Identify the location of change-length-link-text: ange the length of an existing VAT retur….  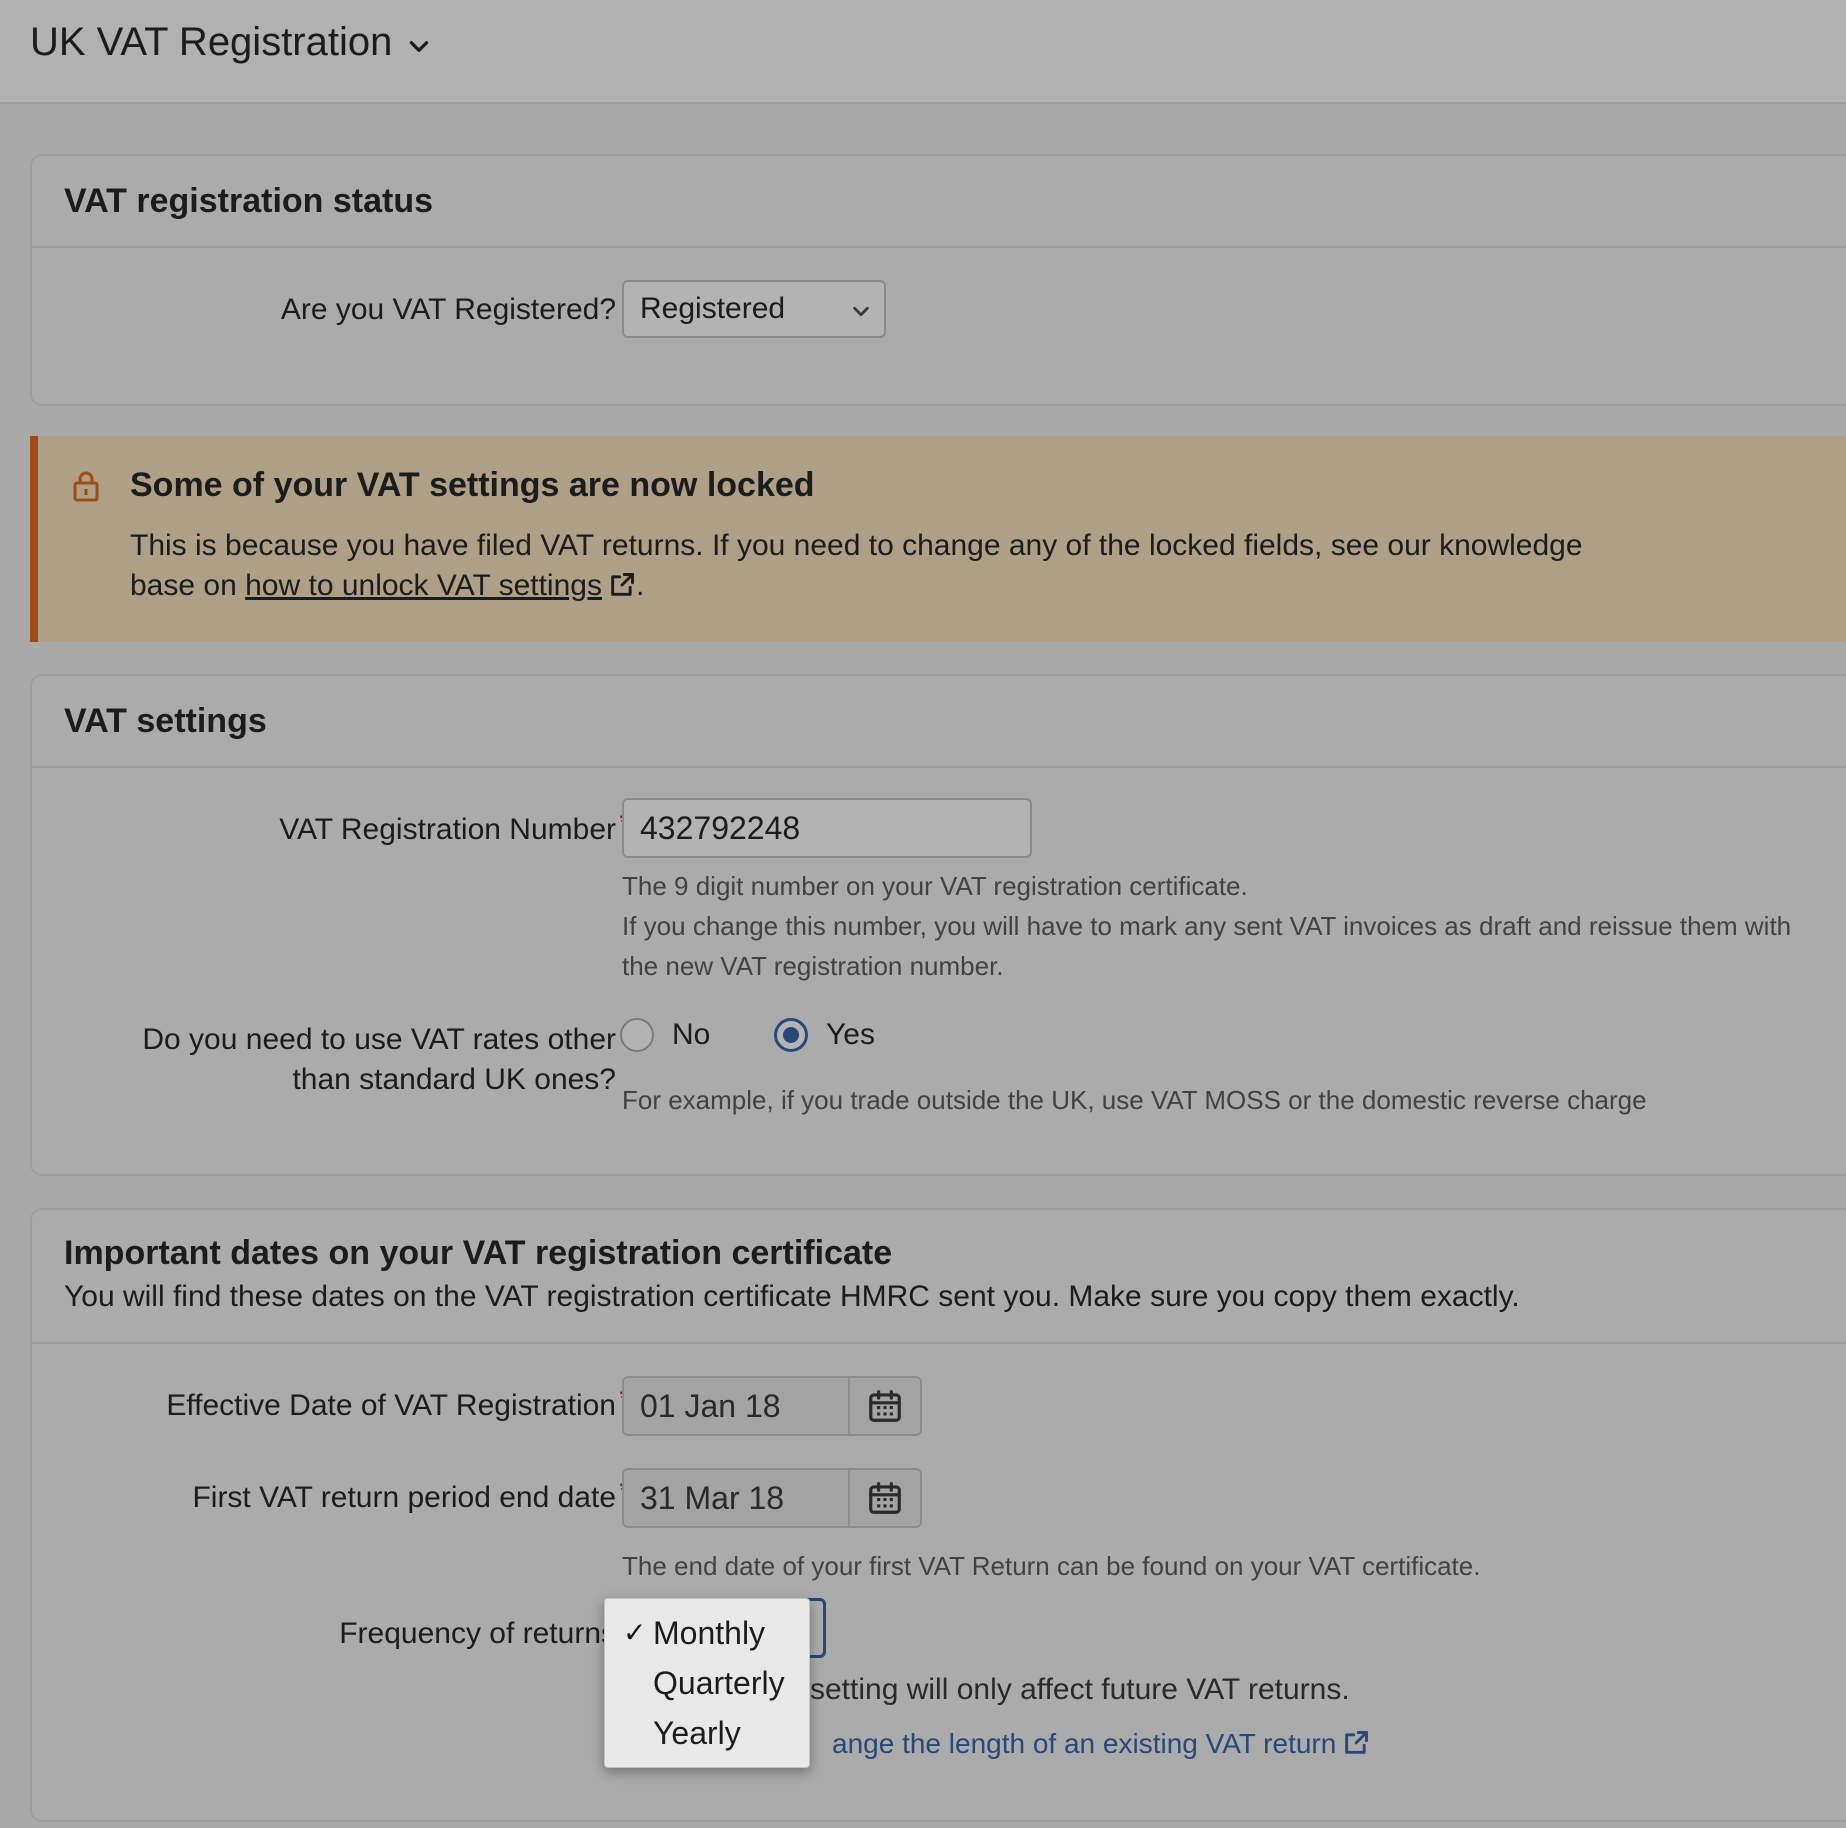
(1084, 1743).